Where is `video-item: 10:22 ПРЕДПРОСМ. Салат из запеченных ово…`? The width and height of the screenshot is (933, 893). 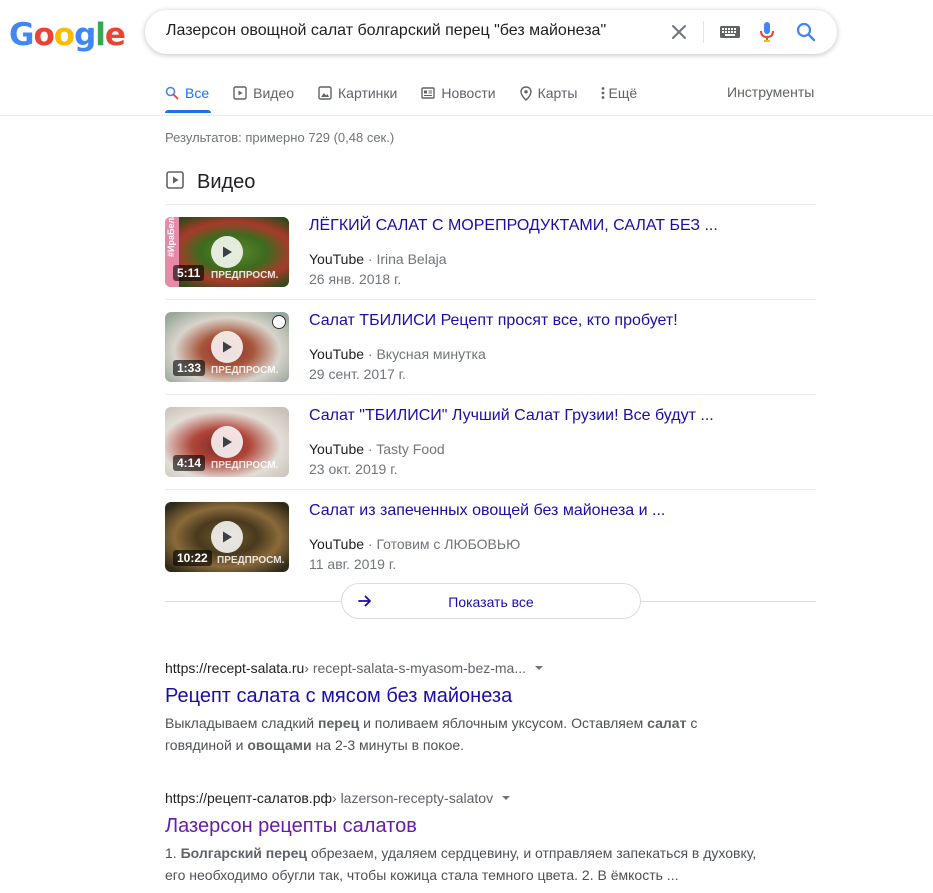
video-item: 10:22 ПРЕДПРОСМ. Салат из запеченных ово… is located at coordinates (490, 536).